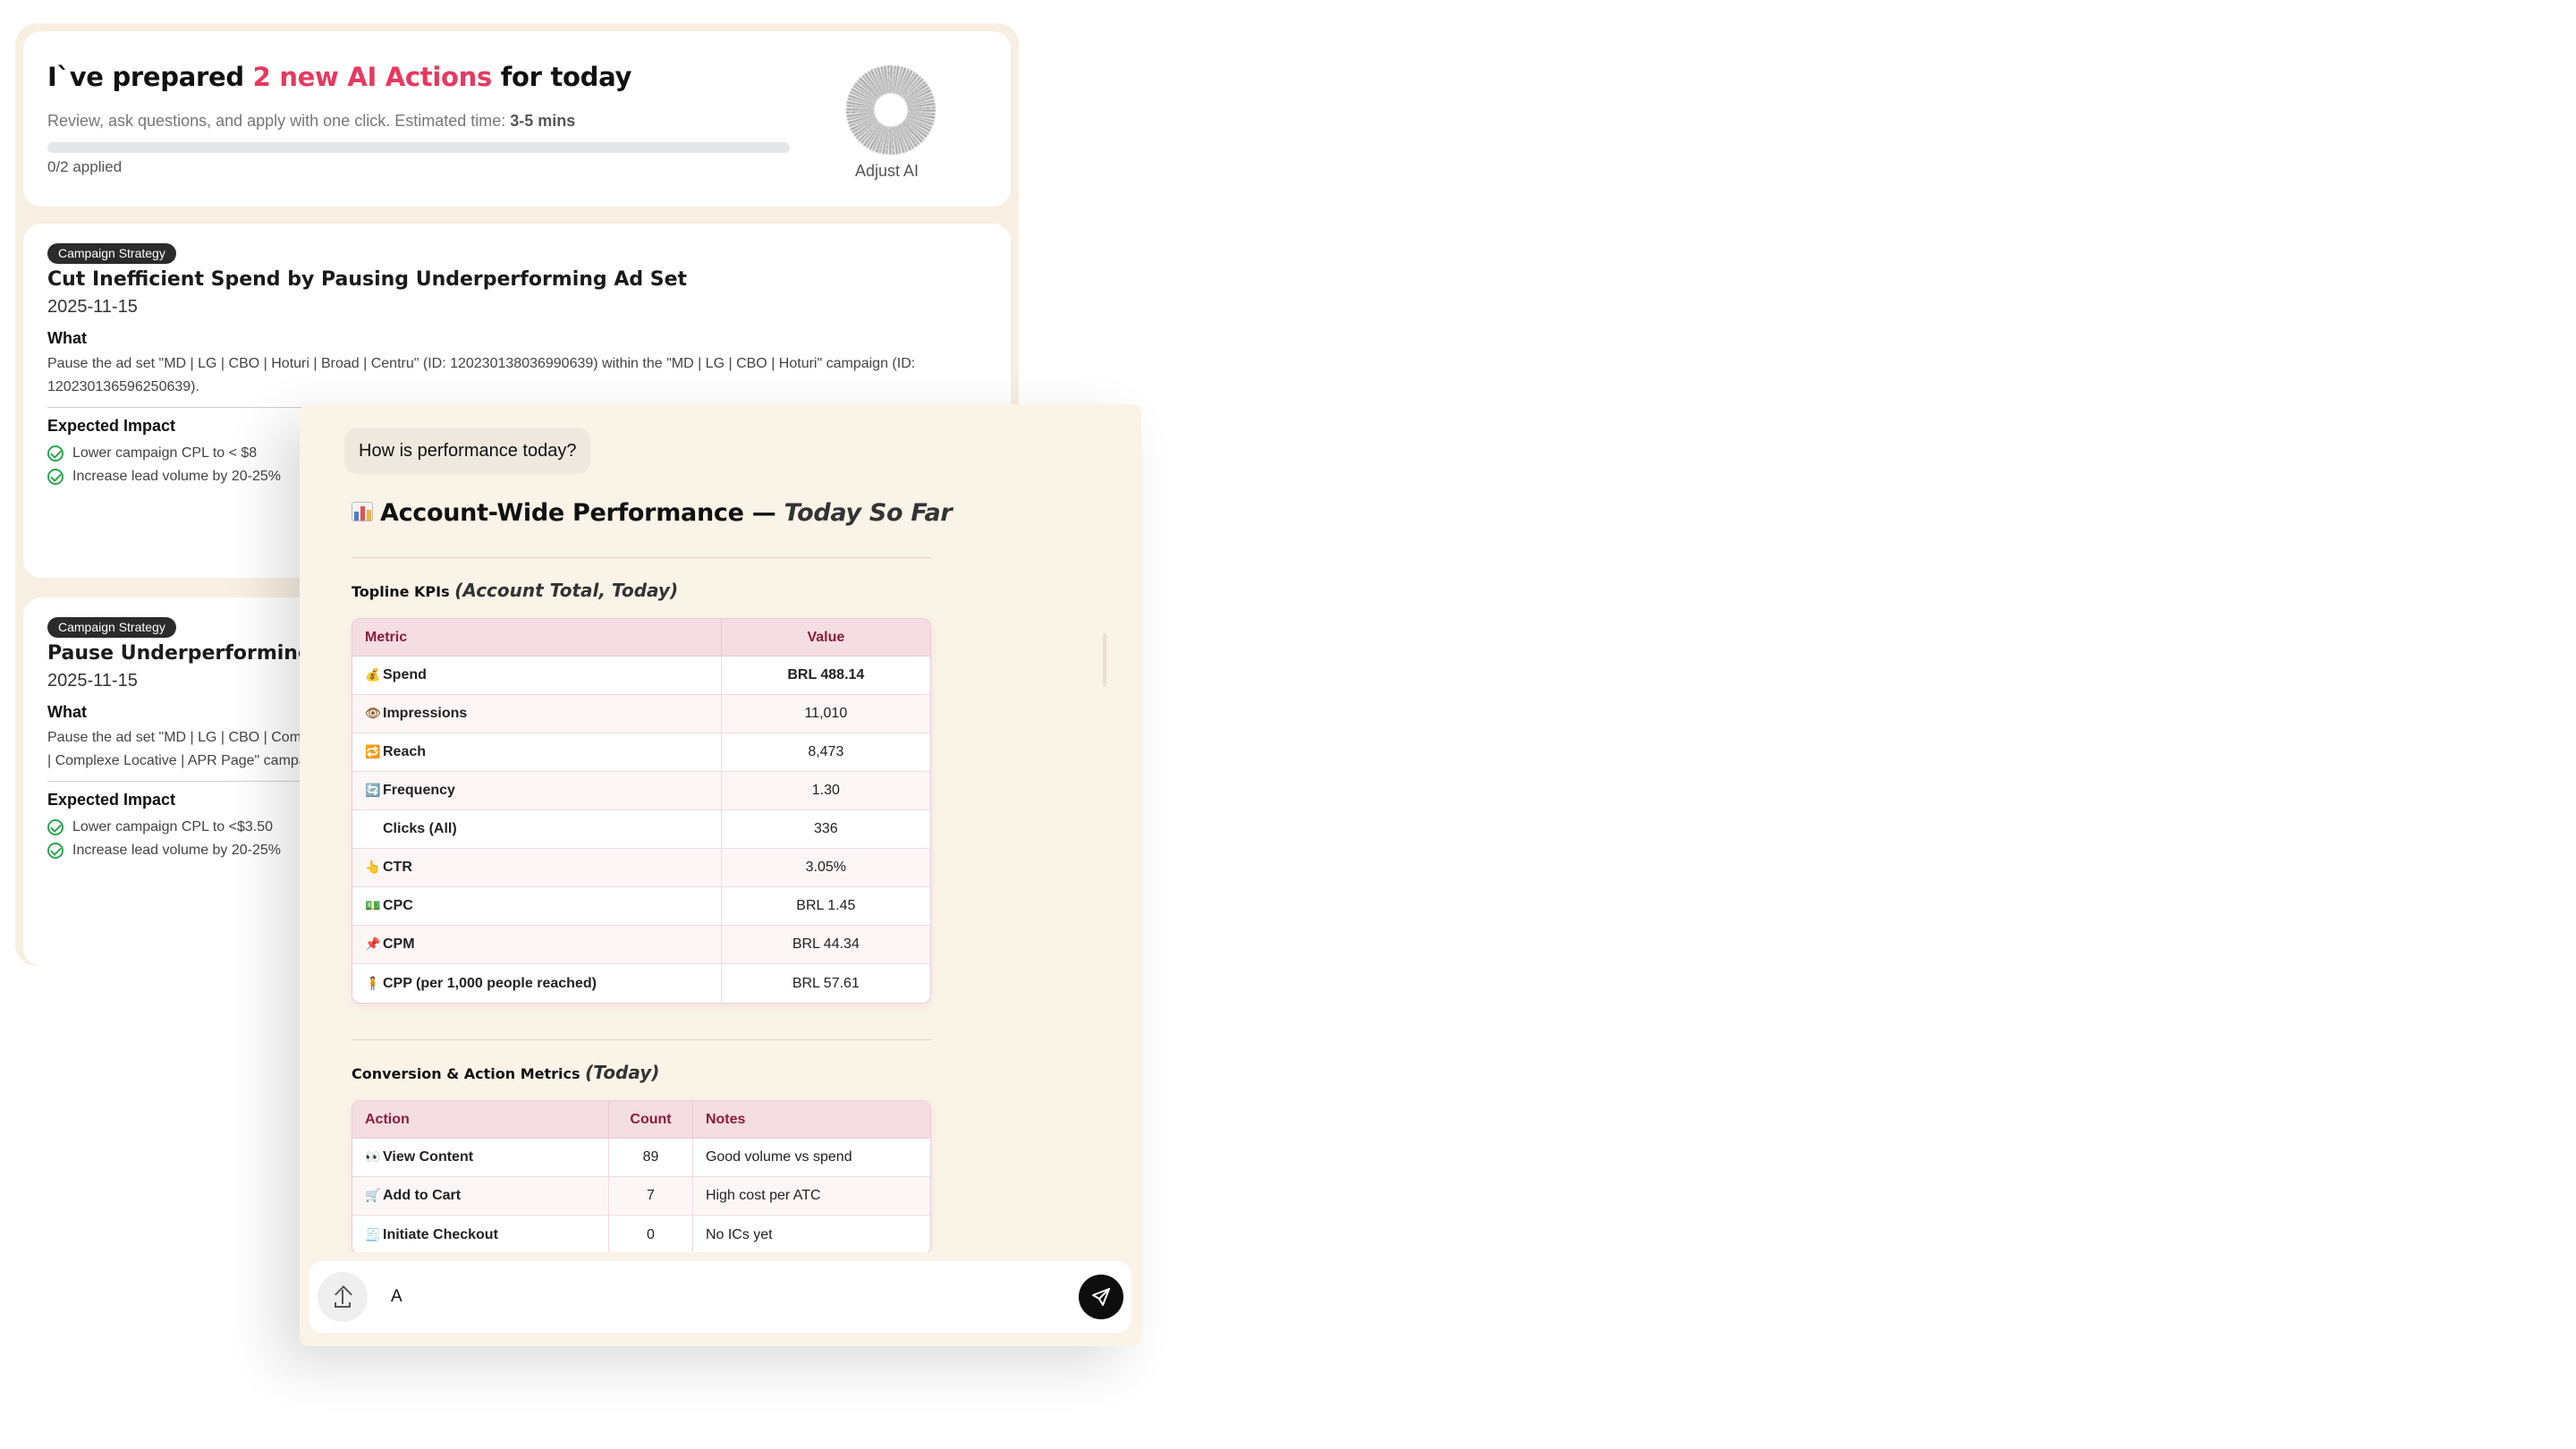  Describe the element at coordinates (651, 1234) in the screenshot. I see `count-cell: 0` at that location.